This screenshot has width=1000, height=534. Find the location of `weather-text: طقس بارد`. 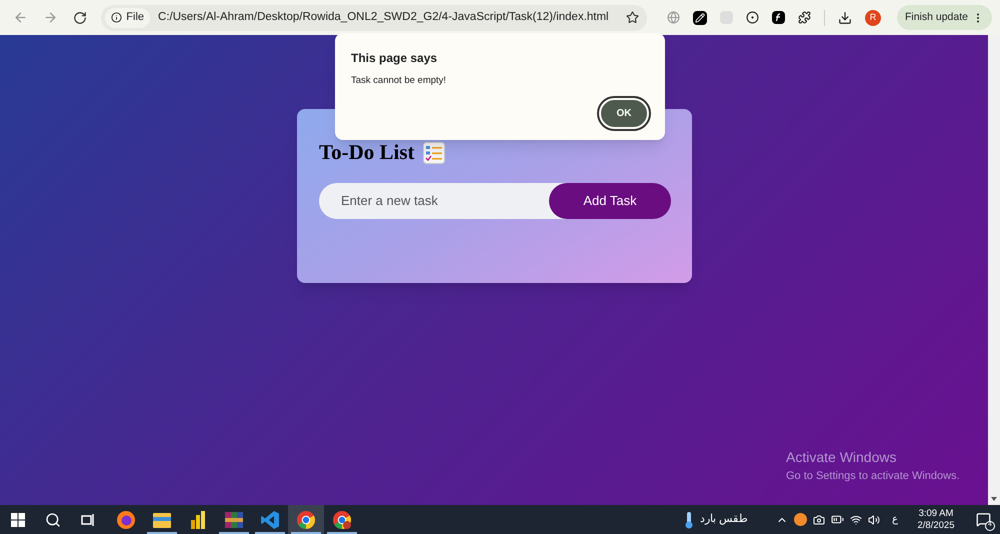

weather-text: طقس بارد is located at coordinates (724, 520).